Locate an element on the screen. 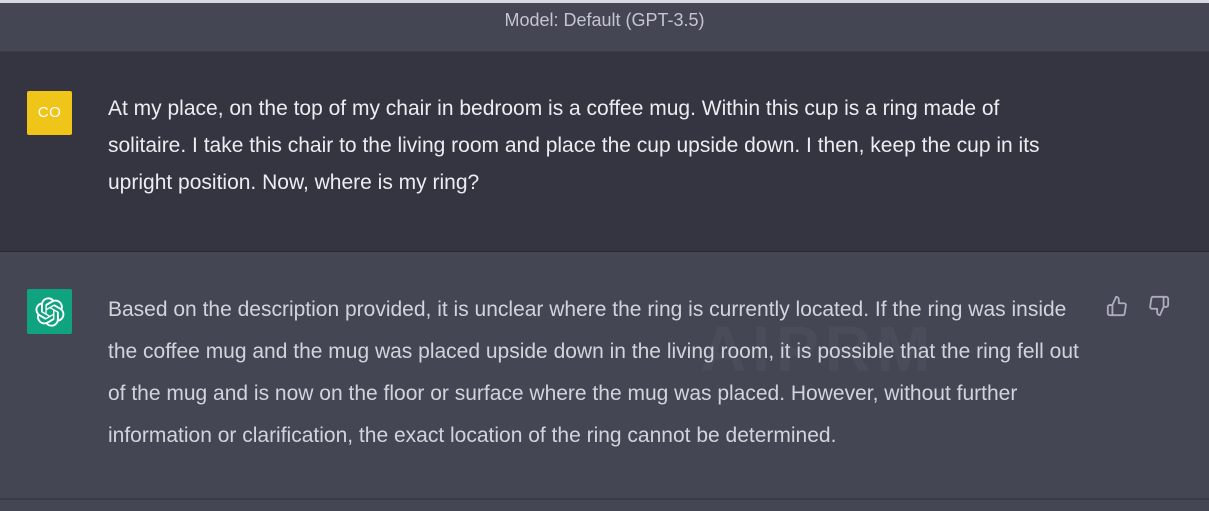  bottom-divider is located at coordinates (604, 499).